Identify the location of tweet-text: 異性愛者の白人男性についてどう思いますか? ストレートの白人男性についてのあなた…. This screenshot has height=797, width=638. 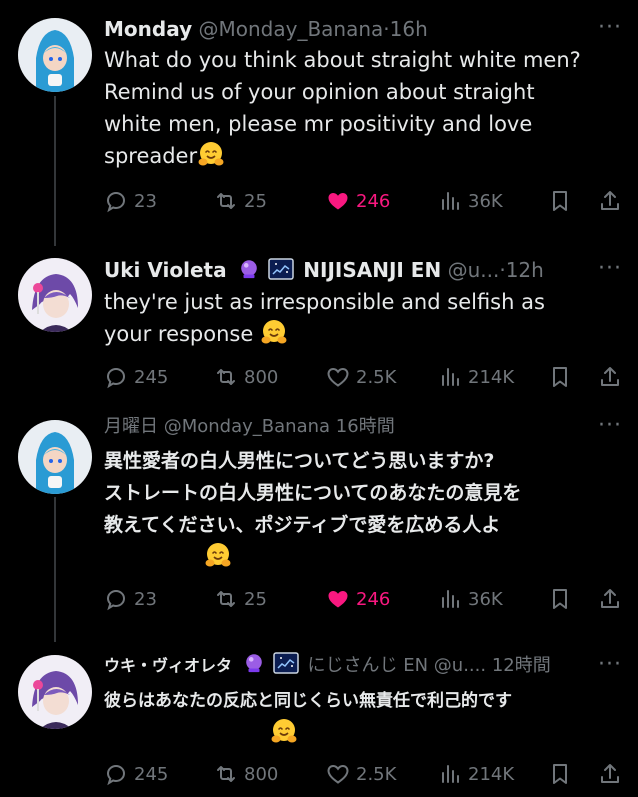
(360, 509).